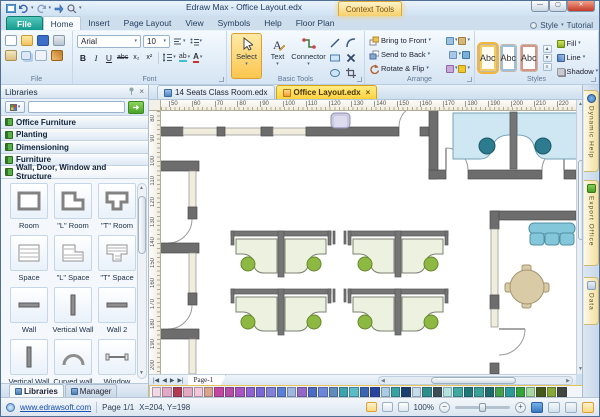  What do you see at coordinates (131, 92) in the screenshot?
I see `pin-icon` at bounding box center [131, 92].